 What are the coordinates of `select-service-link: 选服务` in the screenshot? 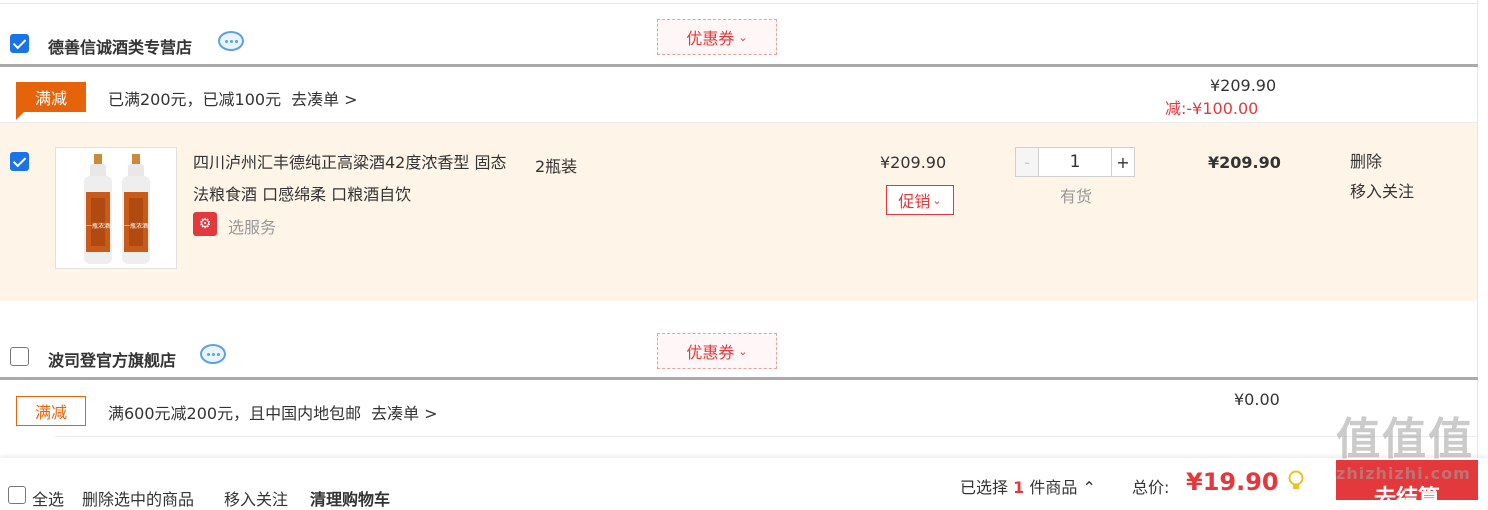 It's located at (252, 226).